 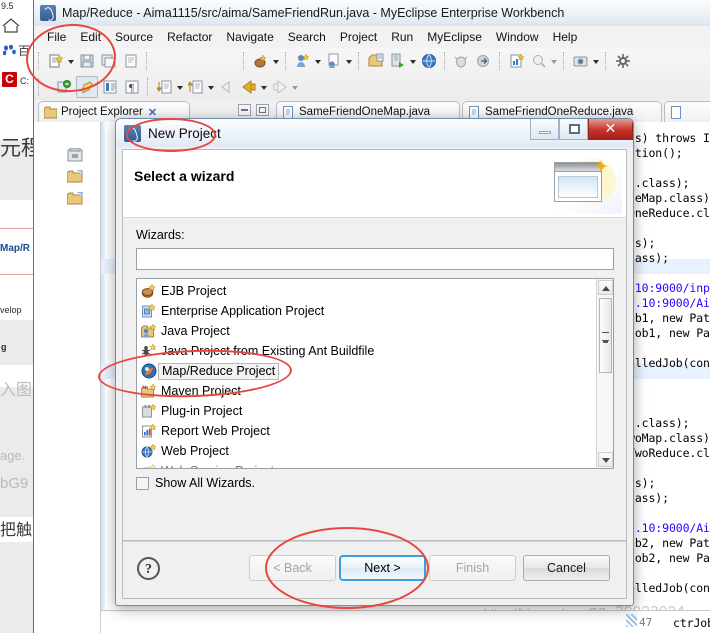 What do you see at coordinates (669, 558) in the screenshot?
I see `code-line: job2, new Path(o` at bounding box center [669, 558].